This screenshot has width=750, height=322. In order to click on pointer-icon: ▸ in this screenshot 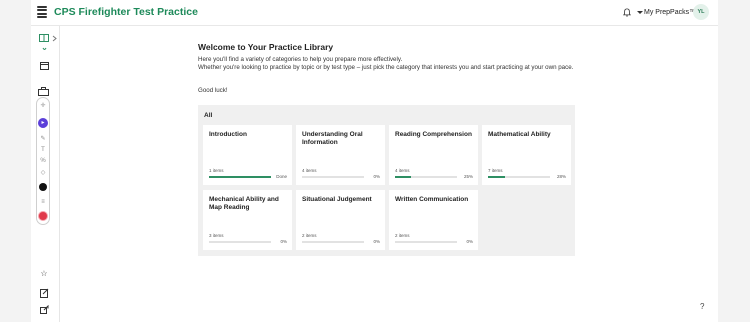, I will do `click(43, 122)`.